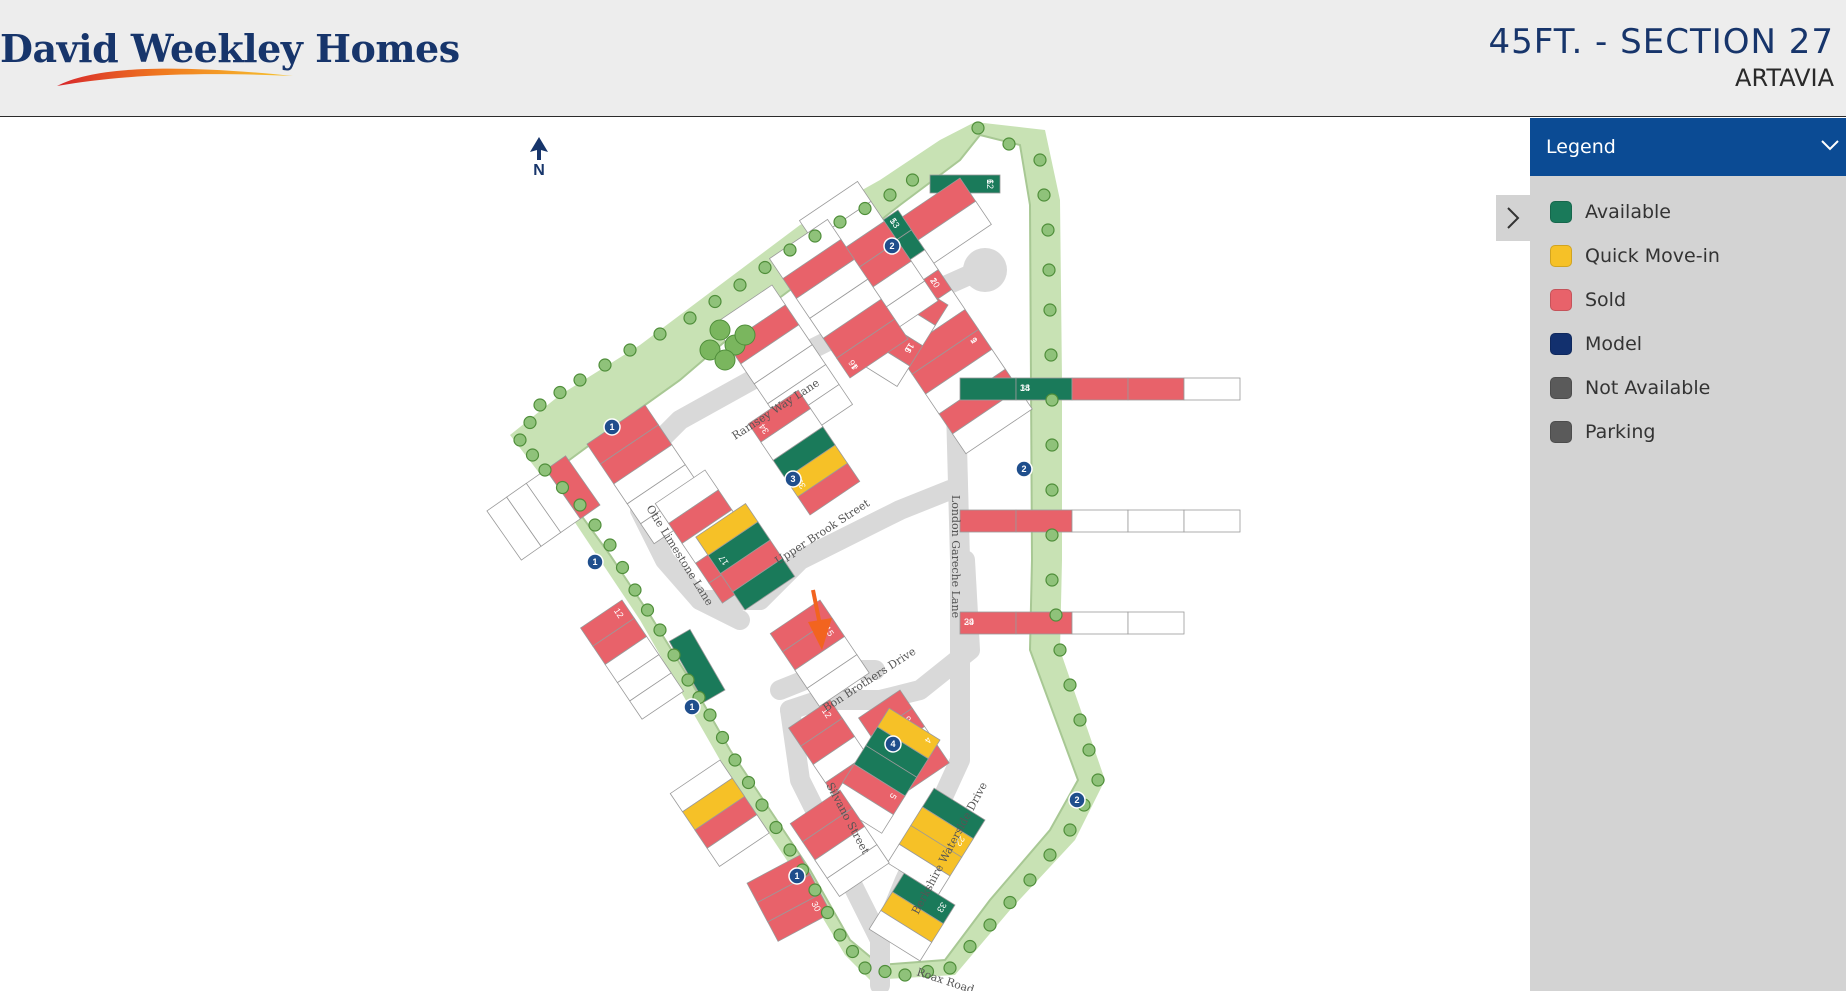  Describe the element at coordinates (1652, 256) in the screenshot. I see `legend-label: Quick Move-in` at that location.